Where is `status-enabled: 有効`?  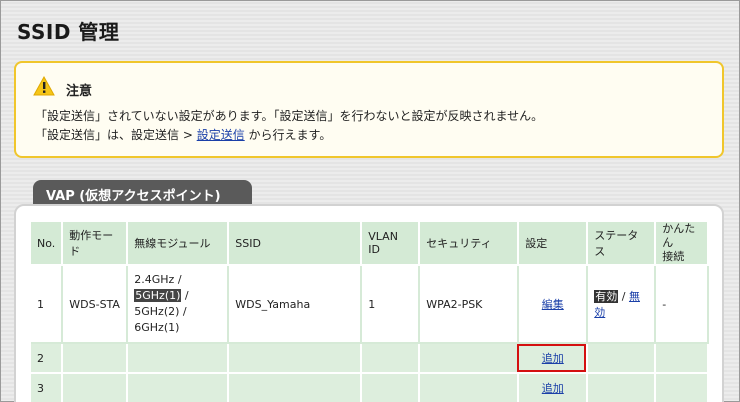
status-enabled: 有効 is located at coordinates (606, 296).